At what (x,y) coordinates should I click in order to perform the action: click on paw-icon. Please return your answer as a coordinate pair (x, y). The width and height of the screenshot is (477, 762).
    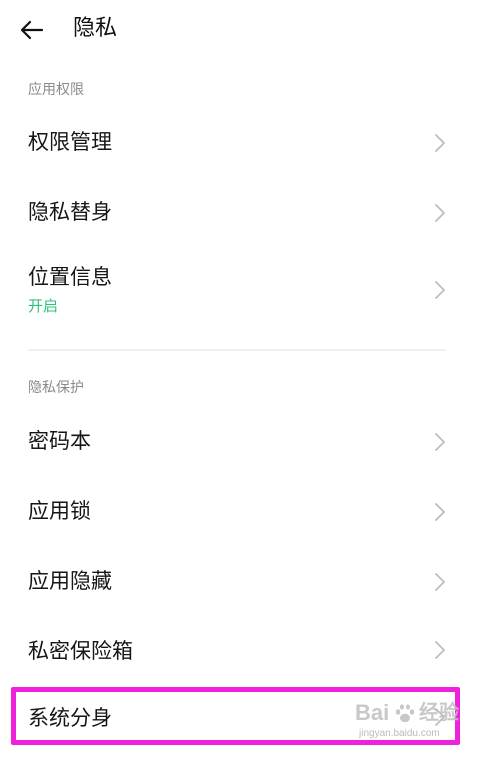
    Looking at the image, I should click on (405, 713).